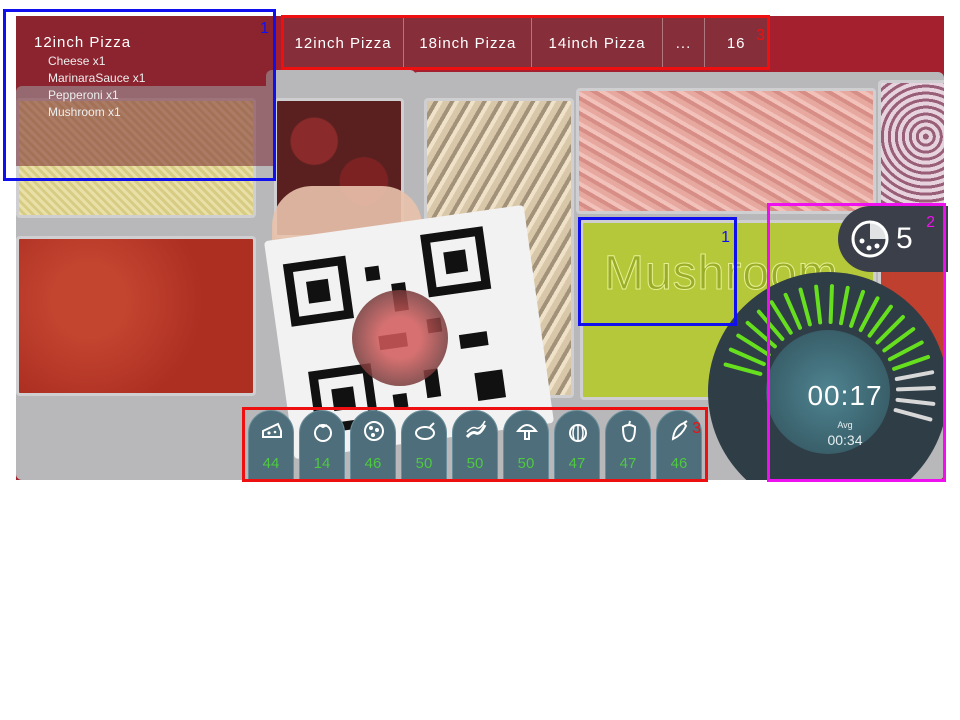 The width and height of the screenshot is (960, 720). Describe the element at coordinates (400, 338) in the screenshot. I see `target-marker` at that location.